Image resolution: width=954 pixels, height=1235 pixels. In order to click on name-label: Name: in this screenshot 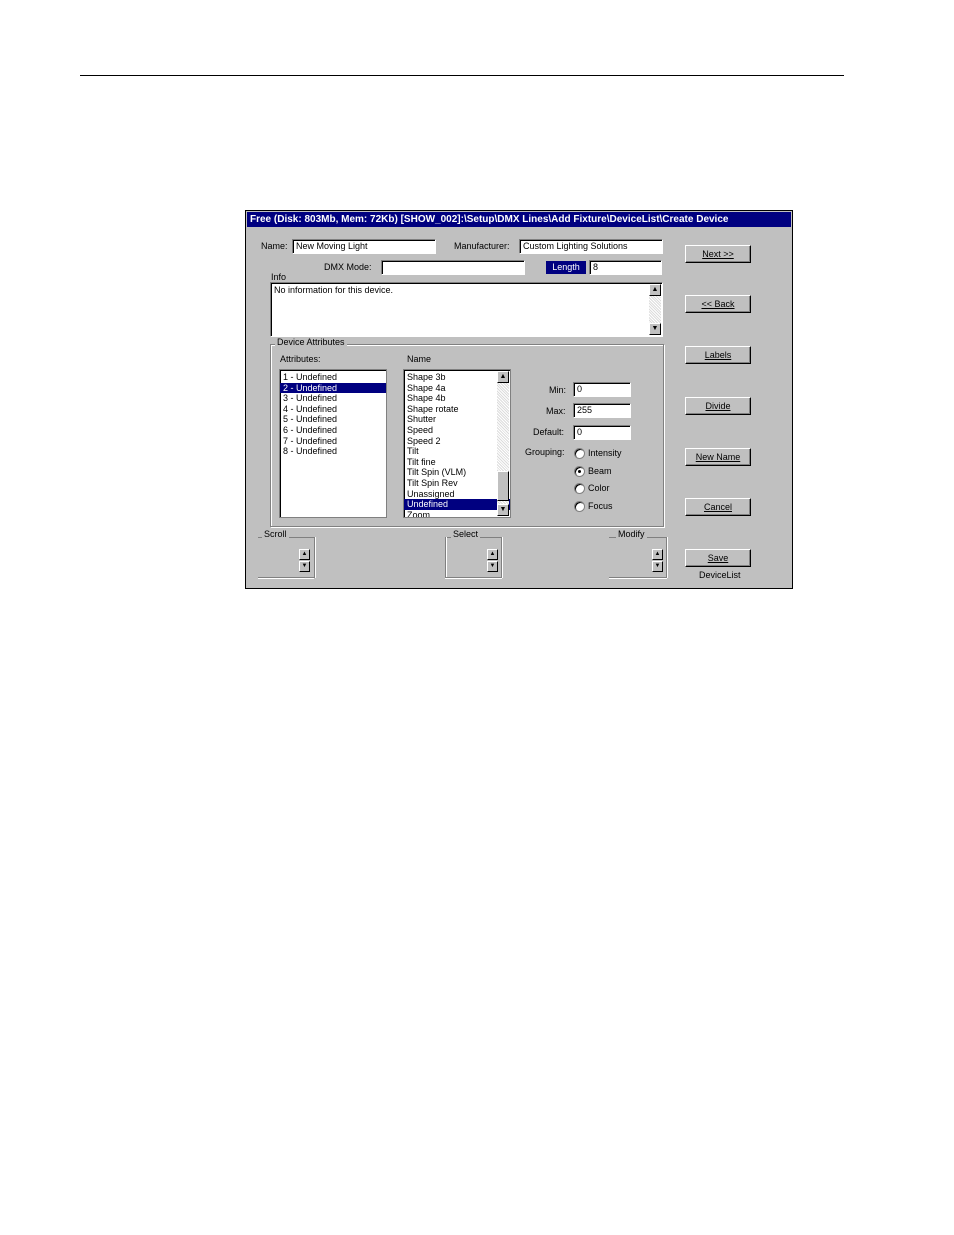, I will do `click(274, 246)`.